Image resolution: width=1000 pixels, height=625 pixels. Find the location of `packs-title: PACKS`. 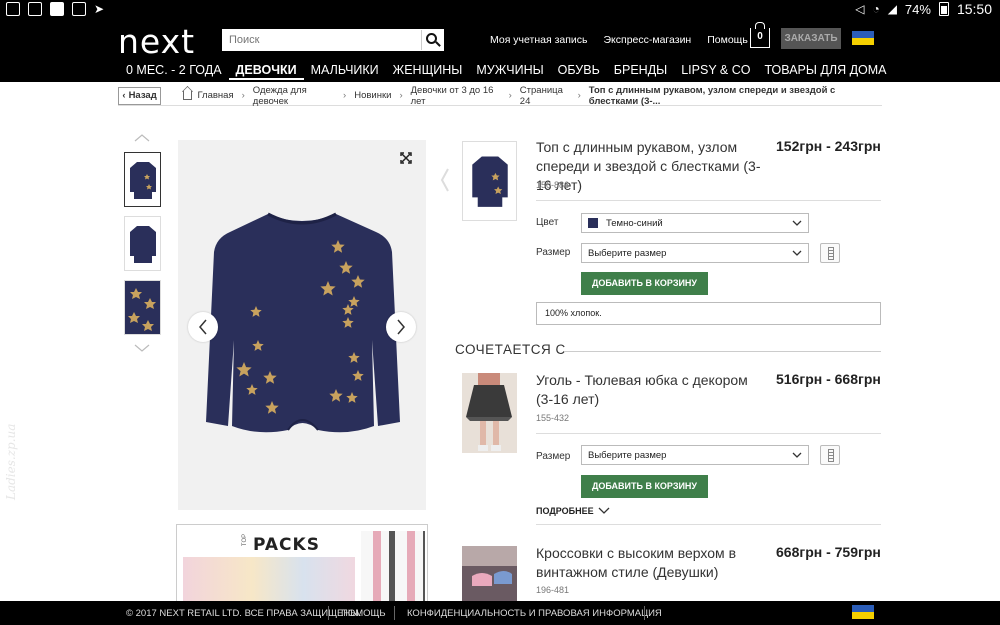

packs-title: PACKS is located at coordinates (286, 545).